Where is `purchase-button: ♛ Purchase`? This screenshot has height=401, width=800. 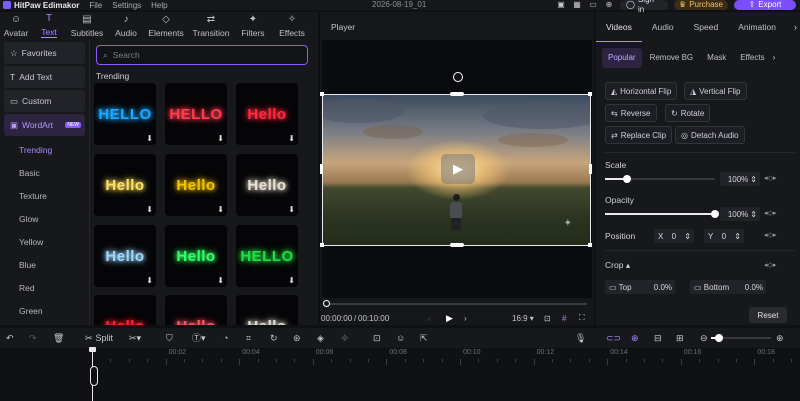
purchase-button: ♛ Purchase is located at coordinates (701, 5).